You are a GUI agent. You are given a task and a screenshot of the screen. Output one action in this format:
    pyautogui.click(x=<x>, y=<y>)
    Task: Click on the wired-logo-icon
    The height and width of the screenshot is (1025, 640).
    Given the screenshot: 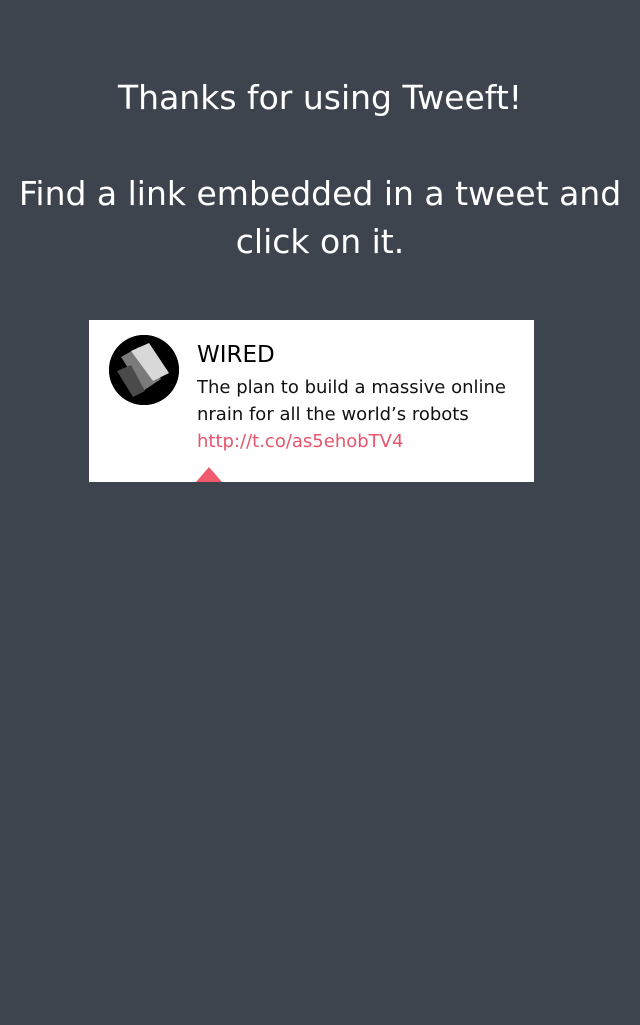 What is the action you would take?
    pyautogui.click(x=144, y=370)
    